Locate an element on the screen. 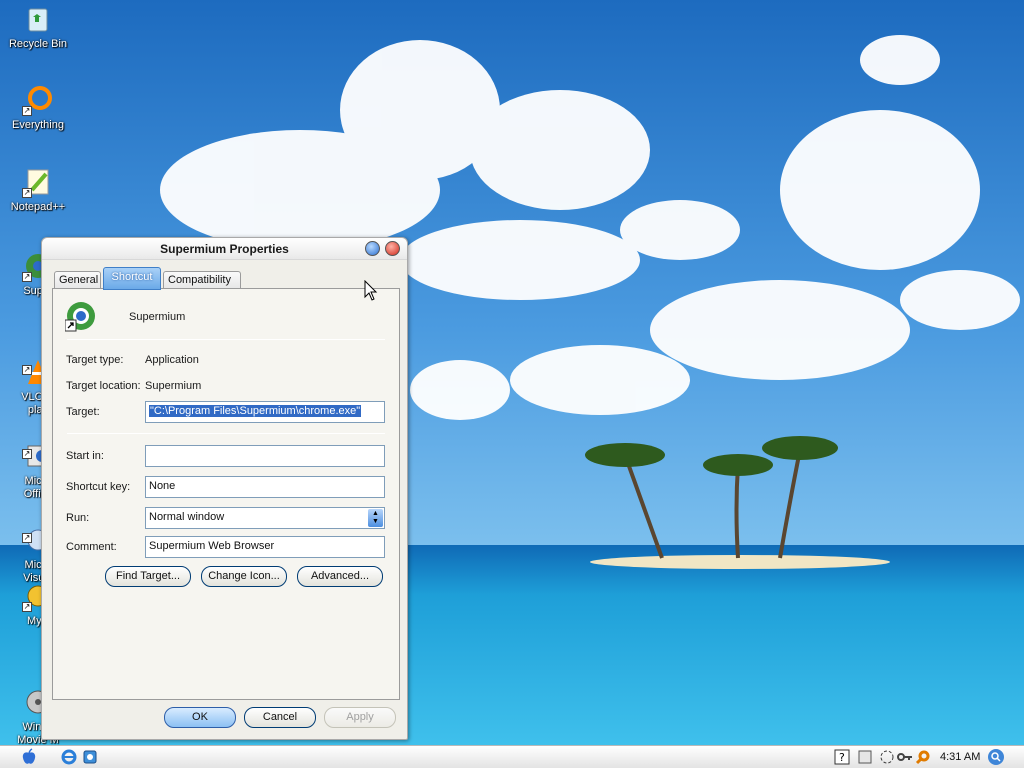 This screenshot has height=768, width=1024. start-apple-icon is located at coordinates (29, 757).